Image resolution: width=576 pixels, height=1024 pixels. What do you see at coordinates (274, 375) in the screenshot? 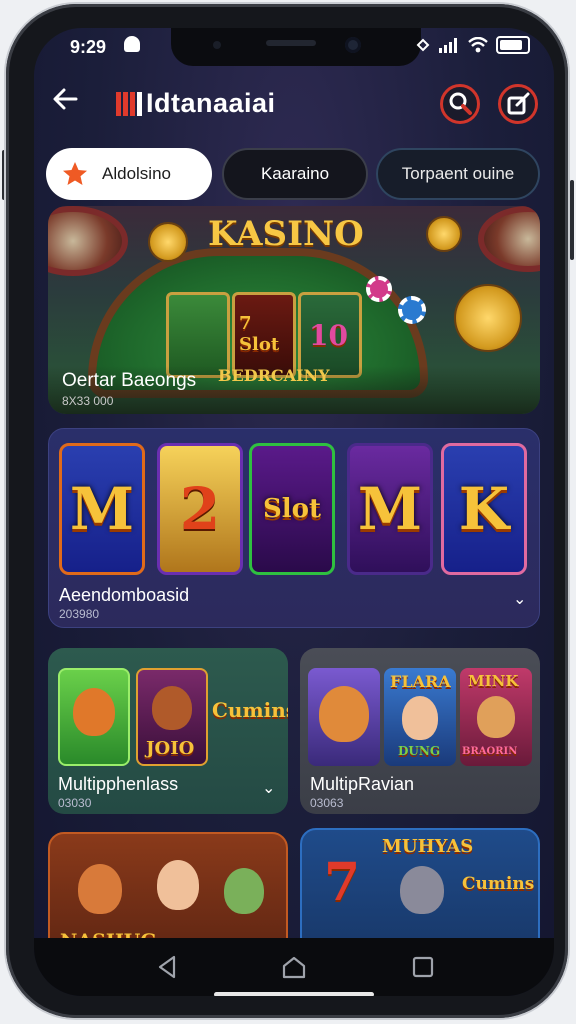
I see `banner-center-label: BEDRCAINY` at bounding box center [274, 375].